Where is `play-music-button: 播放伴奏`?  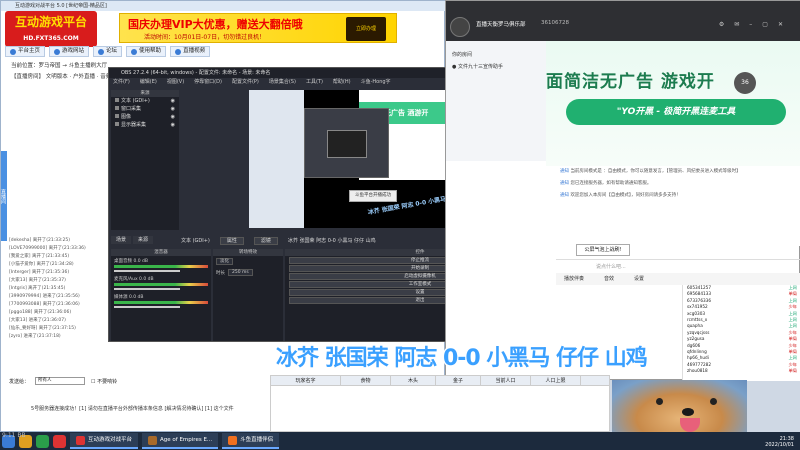
play-music-button: 播放伴奏 is located at coordinates (574, 279).